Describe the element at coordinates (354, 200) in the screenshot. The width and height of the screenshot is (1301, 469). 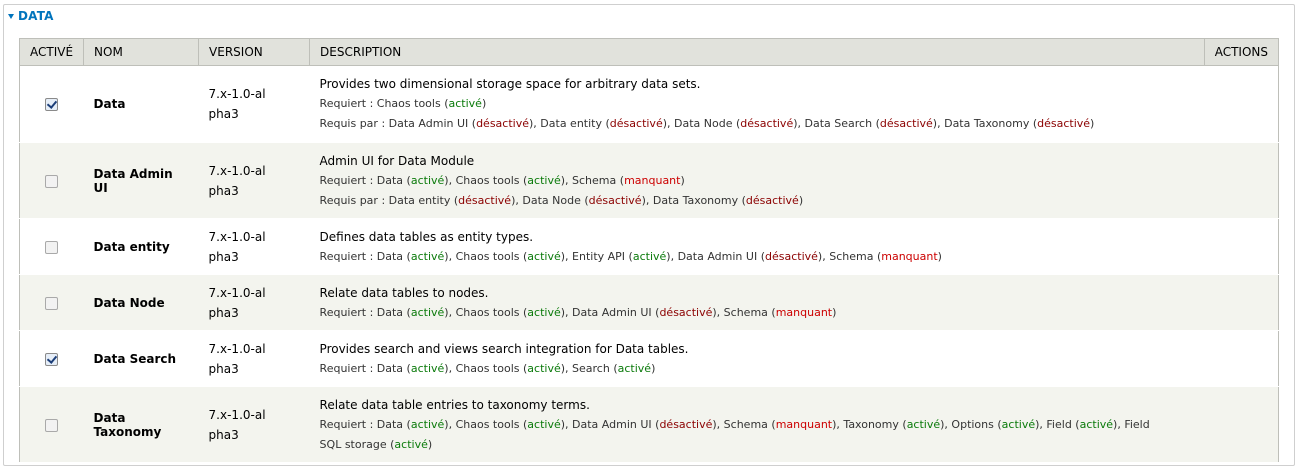
I see `required_by-label: Requis par :` at that location.